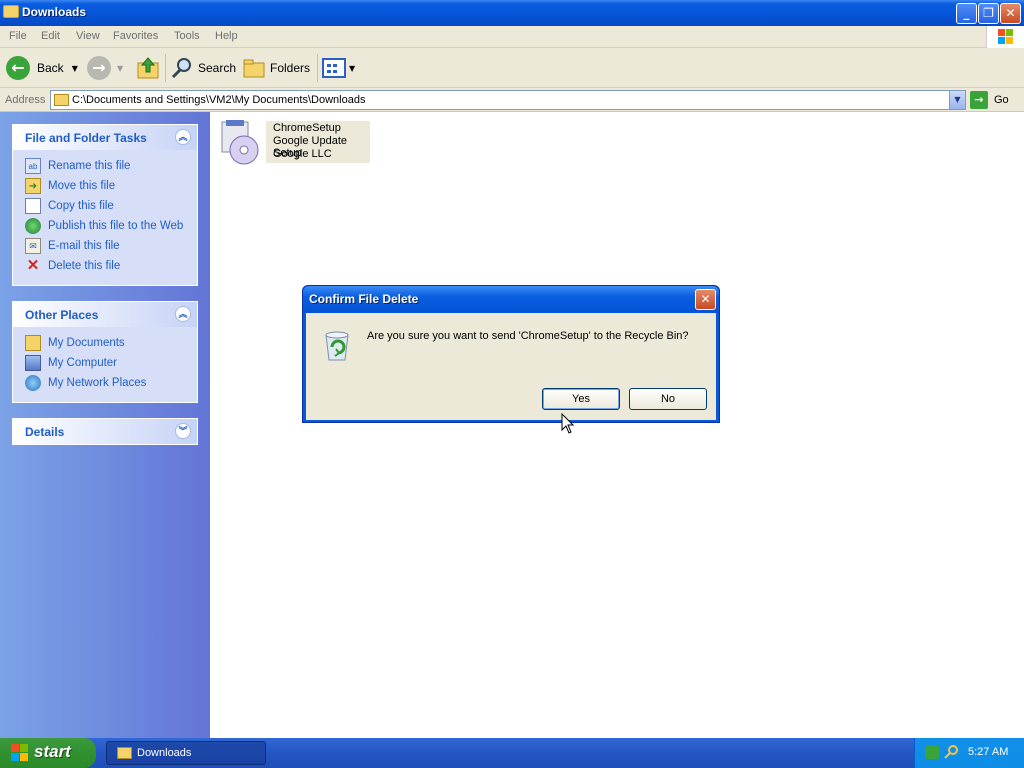 The height and width of the screenshot is (768, 1024). Describe the element at coordinates (45, 432) in the screenshot. I see `details-title: Details` at that location.